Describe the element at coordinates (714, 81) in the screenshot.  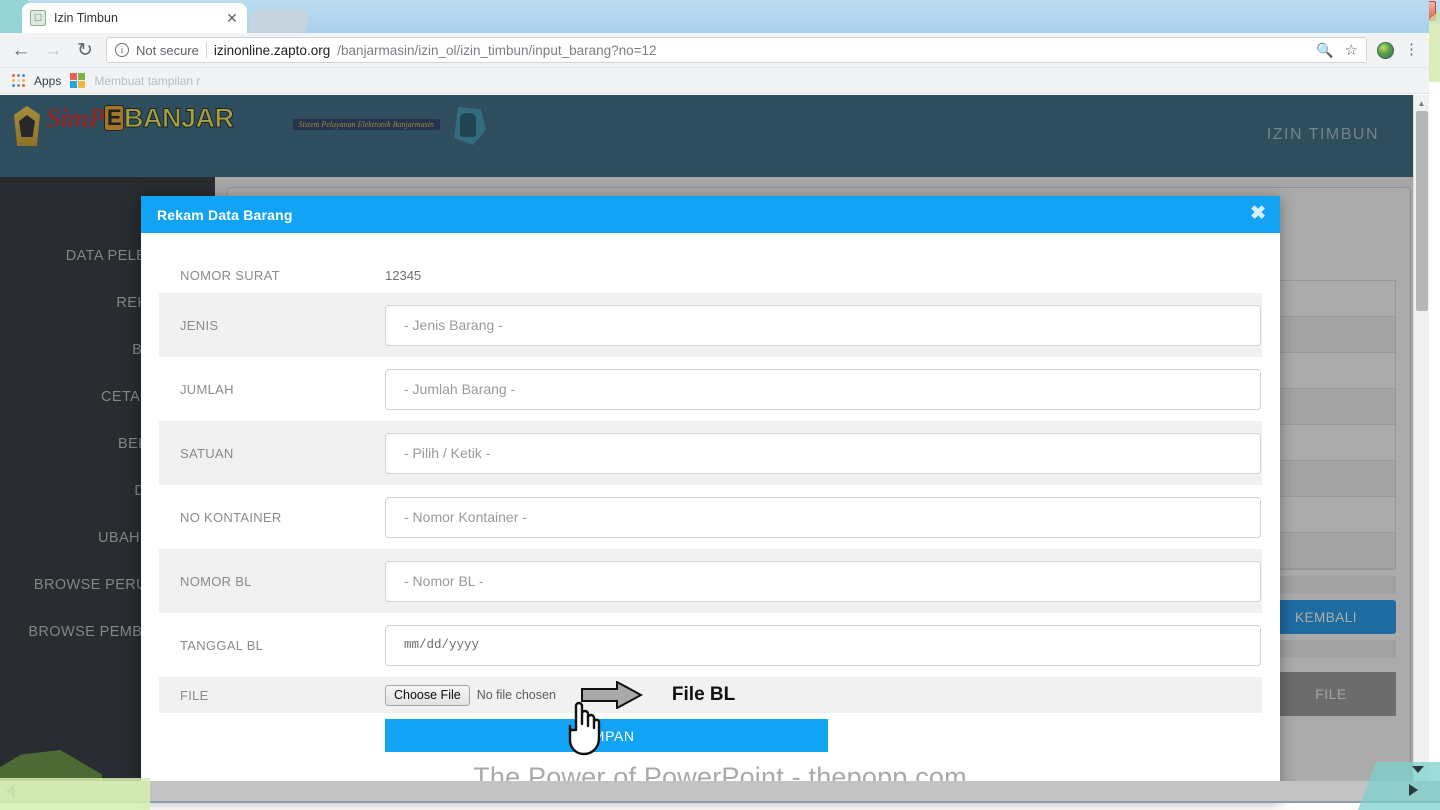
I see `bookmarks-bar: Apps Membuat tampilan r` at that location.